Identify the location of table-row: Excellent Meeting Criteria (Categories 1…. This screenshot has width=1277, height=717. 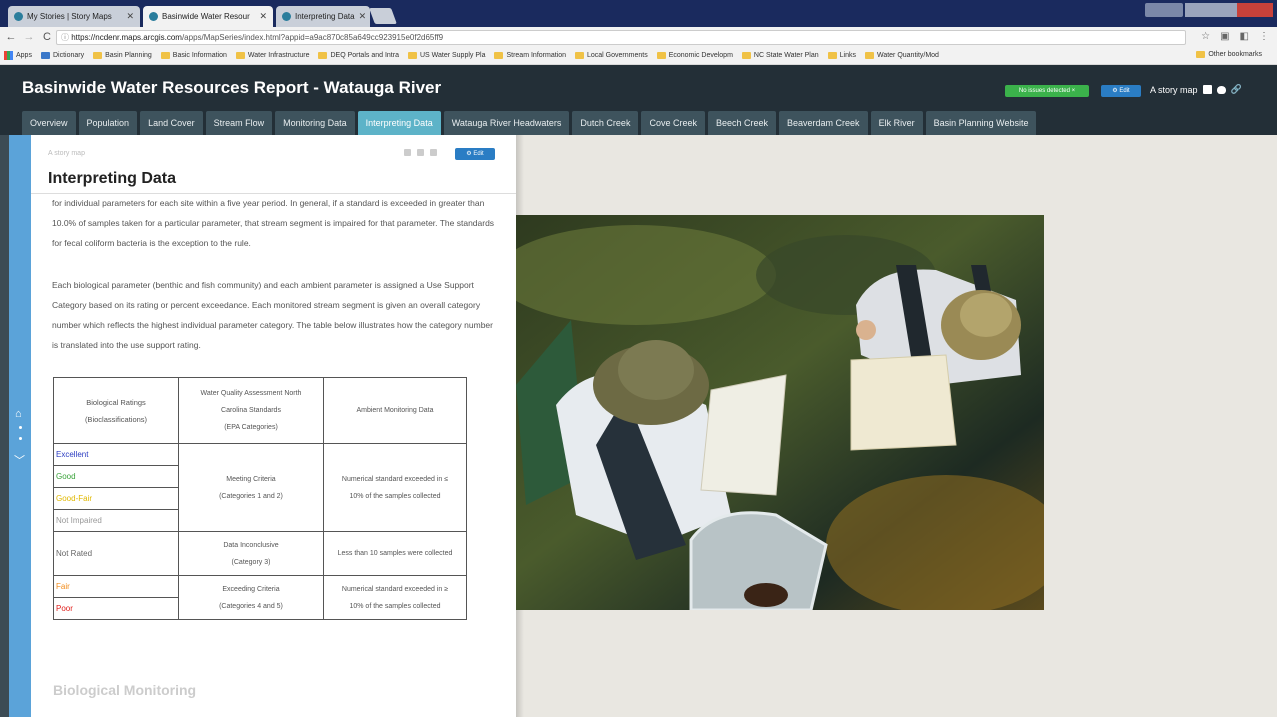
(260, 487).